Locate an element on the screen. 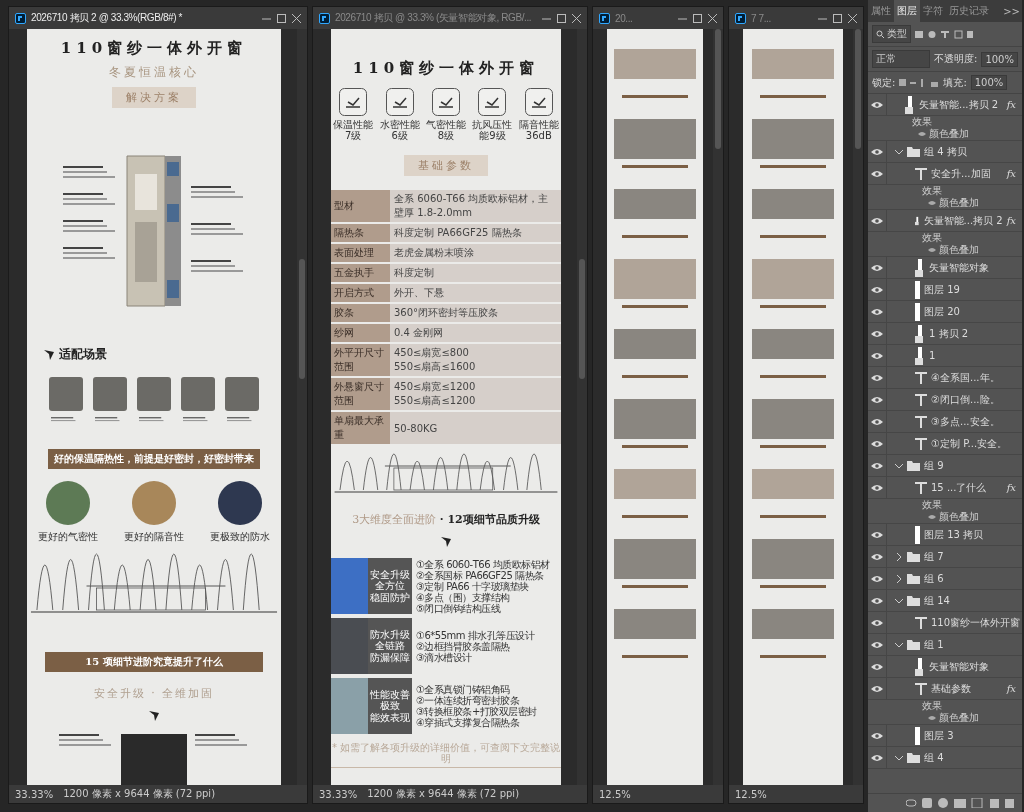 The width and height of the screenshot is (1024, 812). layer-row: ②闭口倒...险。 is located at coordinates (945, 400).